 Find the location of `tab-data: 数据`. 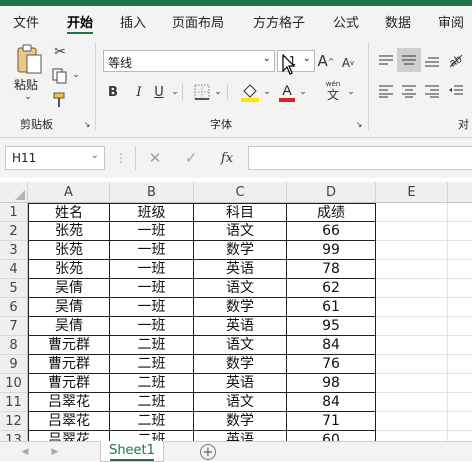

tab-data: 数据 is located at coordinates (398, 21).